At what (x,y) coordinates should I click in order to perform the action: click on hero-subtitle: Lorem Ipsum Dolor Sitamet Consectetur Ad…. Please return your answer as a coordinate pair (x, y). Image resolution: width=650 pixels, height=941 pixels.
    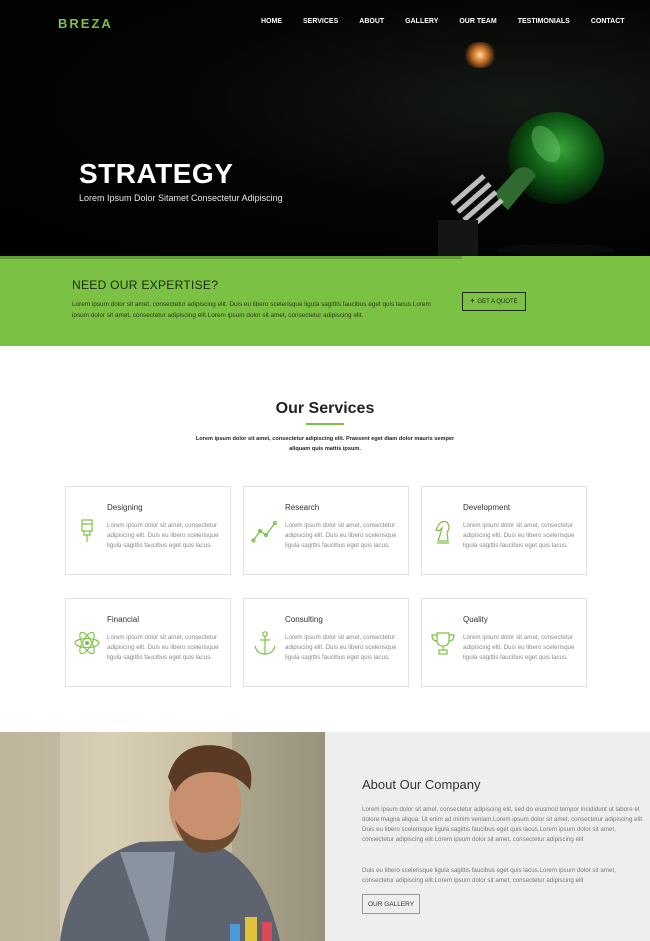
    Looking at the image, I should click on (181, 198).